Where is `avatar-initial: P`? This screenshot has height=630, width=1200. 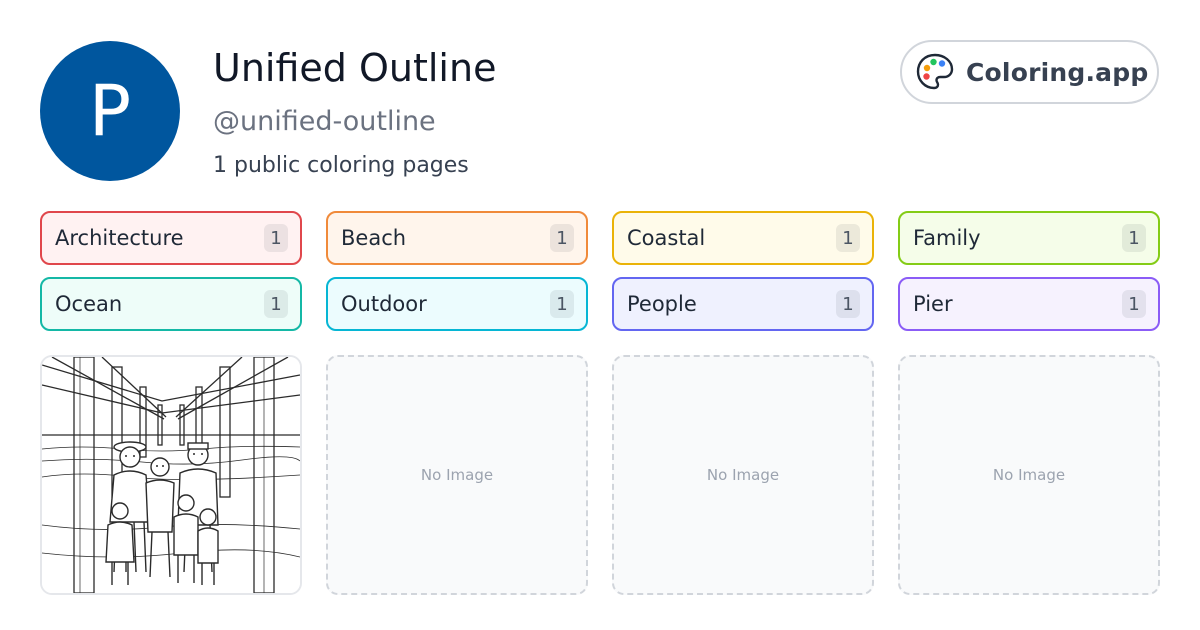 avatar-initial: P is located at coordinates (110, 111).